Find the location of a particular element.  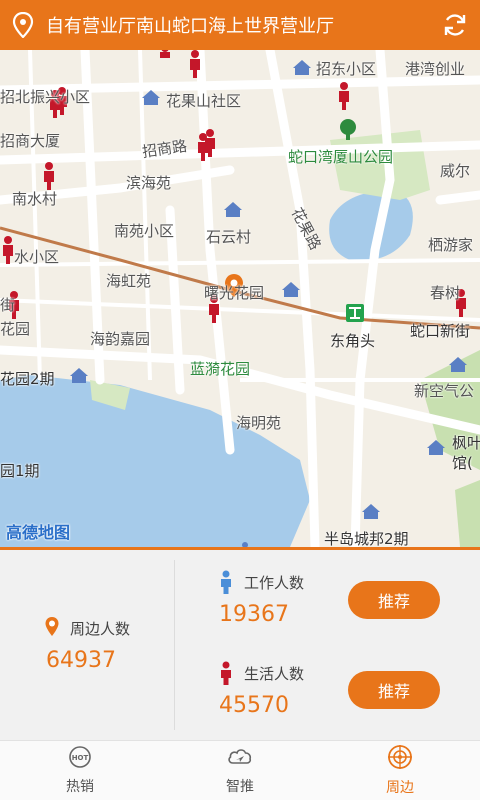

park-area is located at coordinates (467, 513).